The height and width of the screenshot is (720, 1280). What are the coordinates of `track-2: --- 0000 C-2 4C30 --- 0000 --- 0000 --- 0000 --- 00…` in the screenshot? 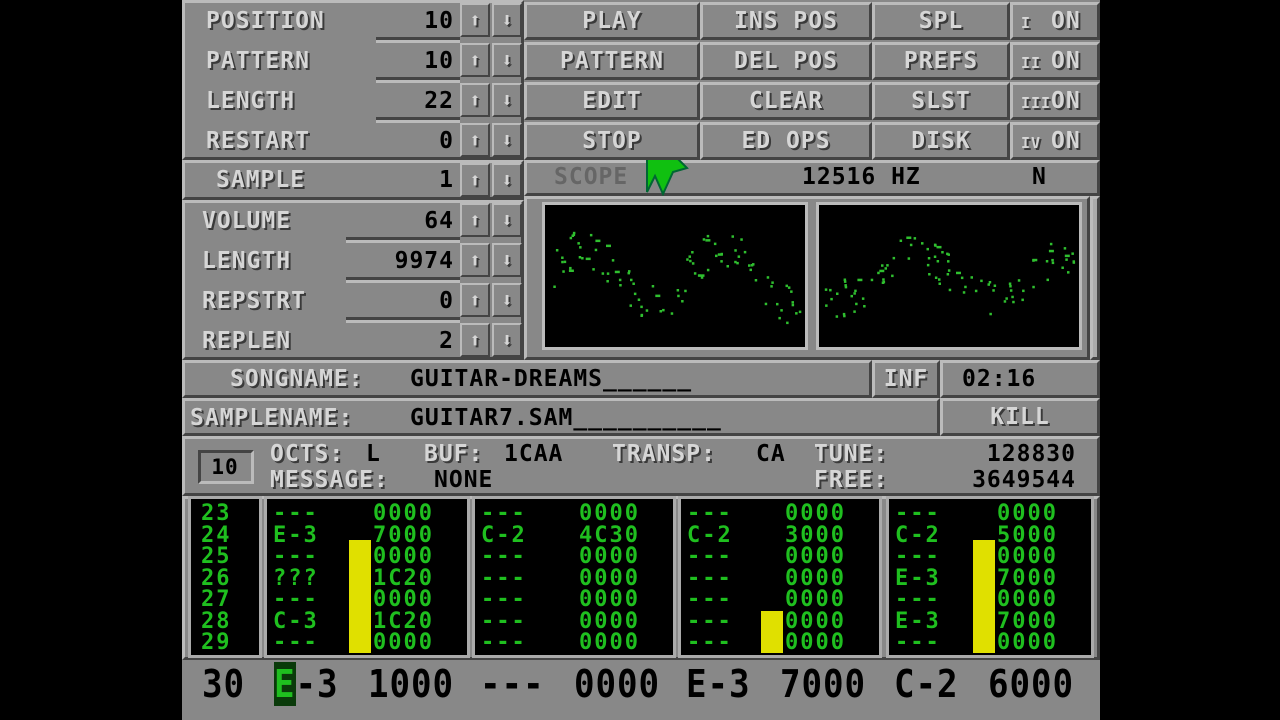 It's located at (574, 577).